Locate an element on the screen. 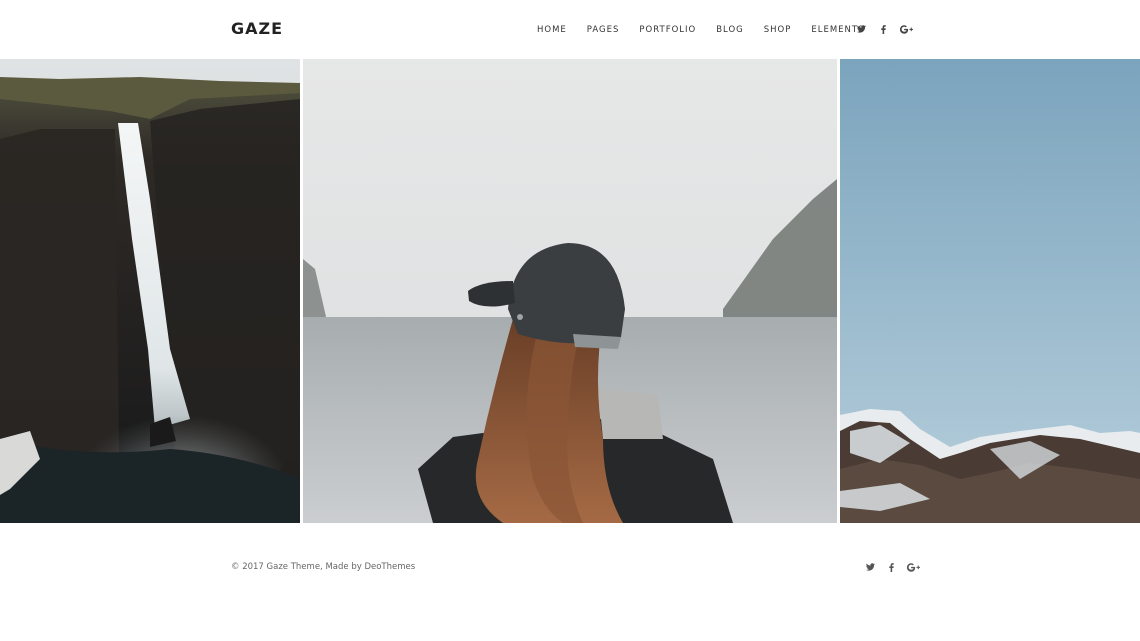 This screenshot has height=641, width=1140. header-social-links is located at coordinates (884, 29).